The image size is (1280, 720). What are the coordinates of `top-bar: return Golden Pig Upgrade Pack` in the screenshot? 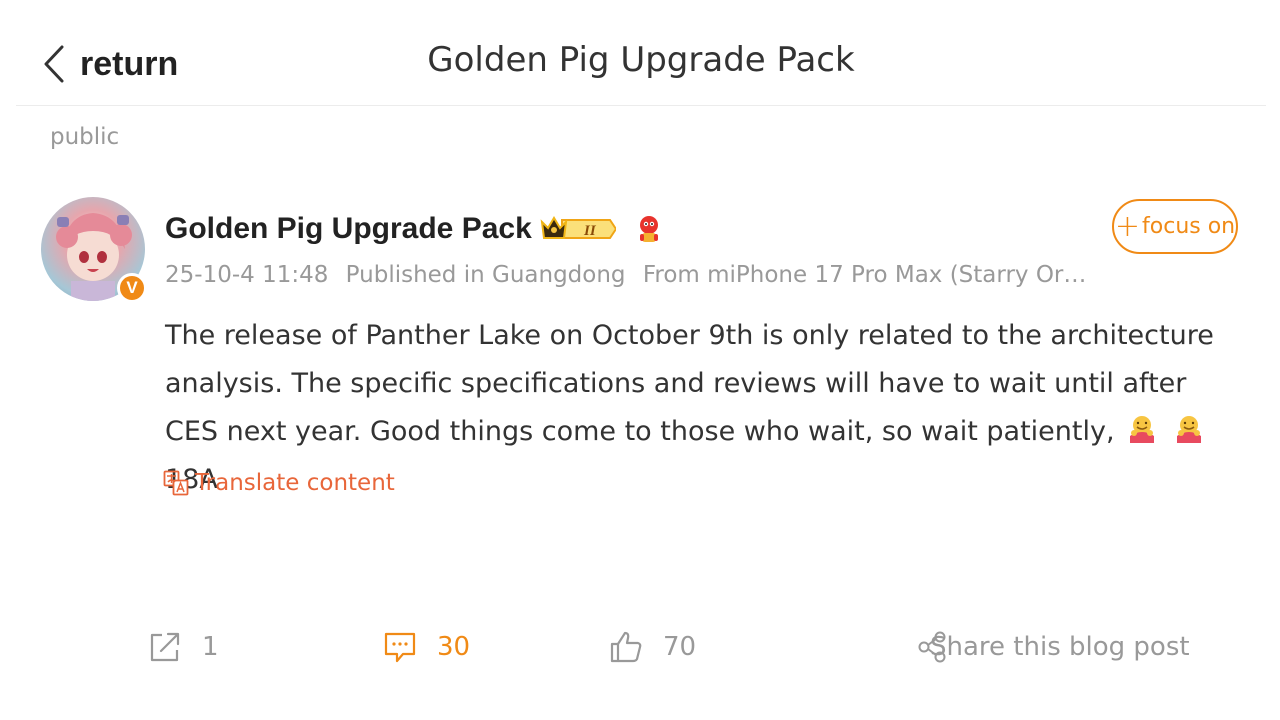 It's located at (641, 53).